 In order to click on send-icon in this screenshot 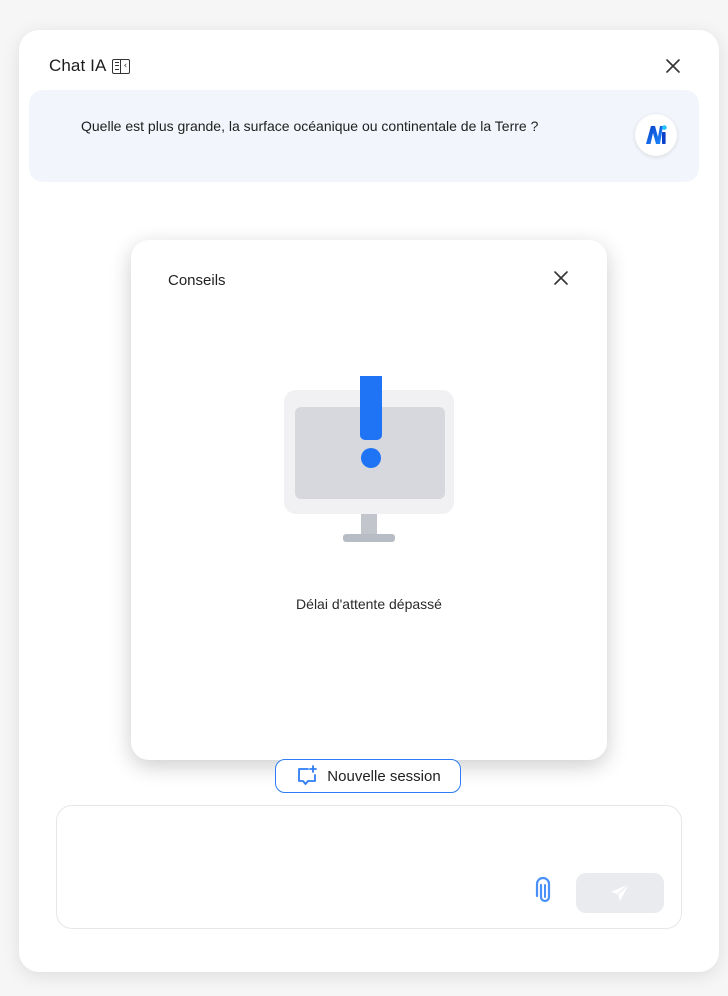, I will do `click(620, 892)`.